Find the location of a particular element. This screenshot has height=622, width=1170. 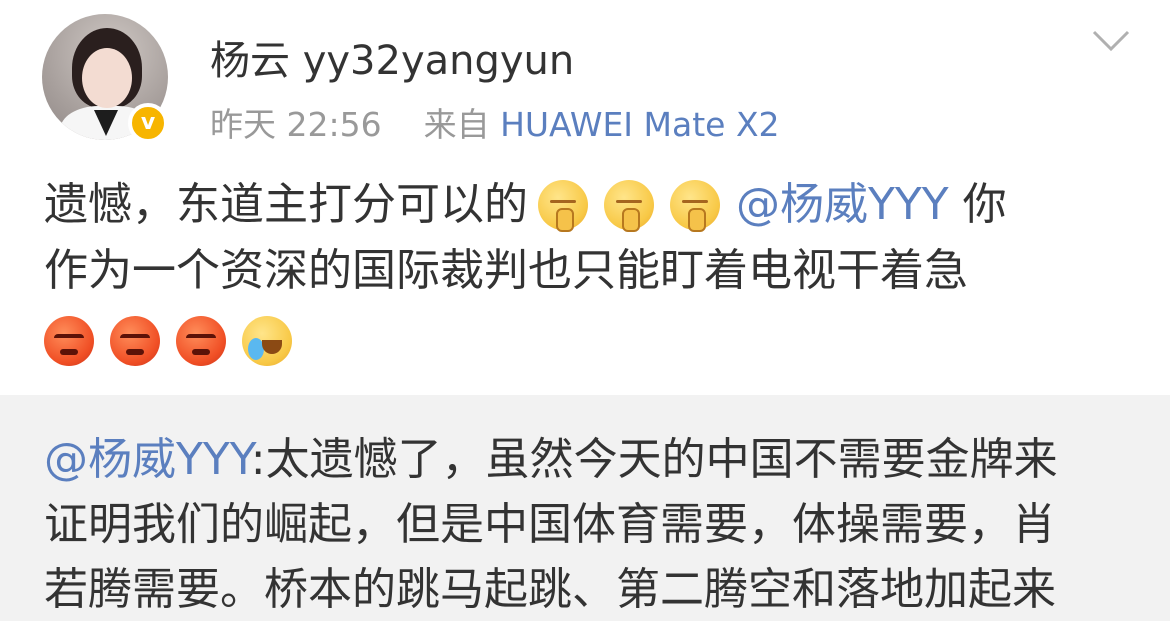

username: 杨云 yy32yangyun is located at coordinates (392, 57).